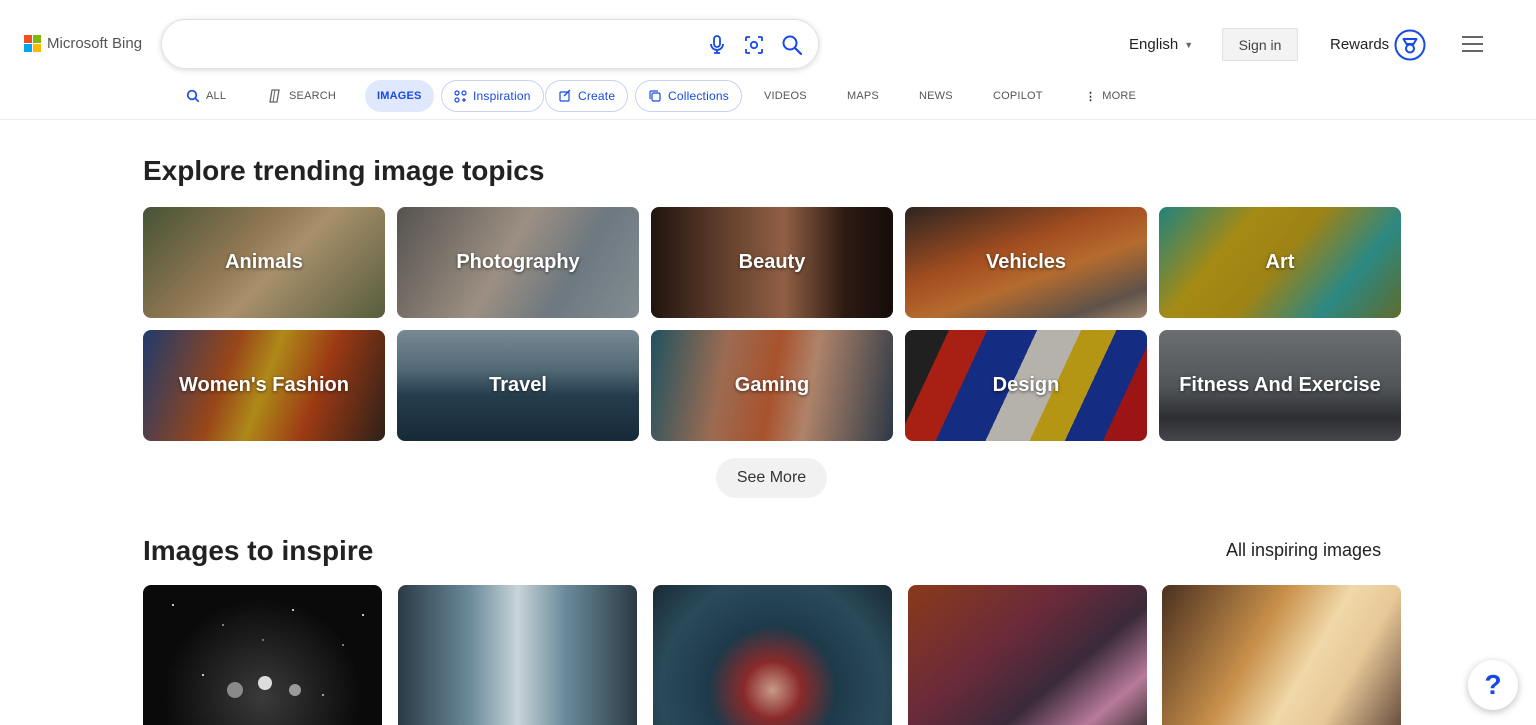 The height and width of the screenshot is (725, 1536). I want to click on tab-maps: MAPS, so click(863, 96).